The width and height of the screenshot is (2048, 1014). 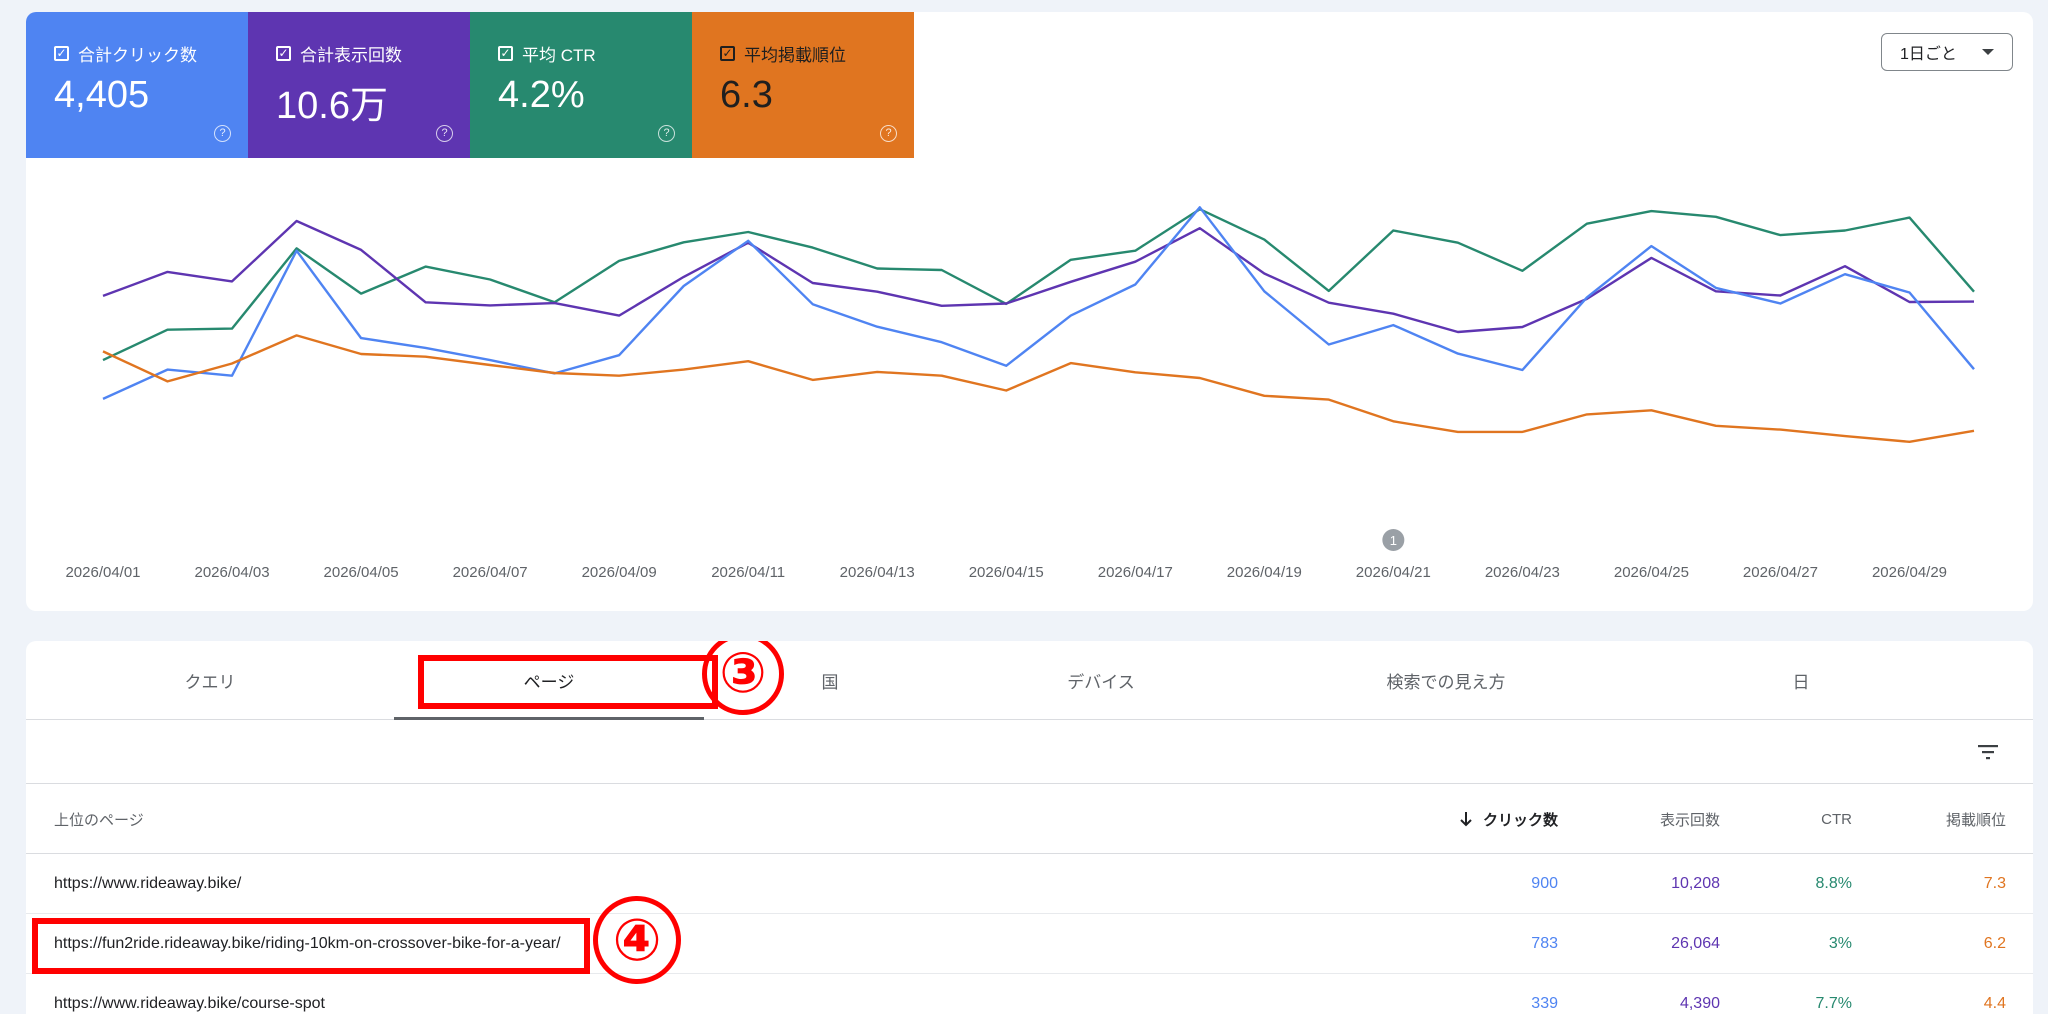 What do you see at coordinates (311, 946) in the screenshot?
I see `annotation-box-row` at bounding box center [311, 946].